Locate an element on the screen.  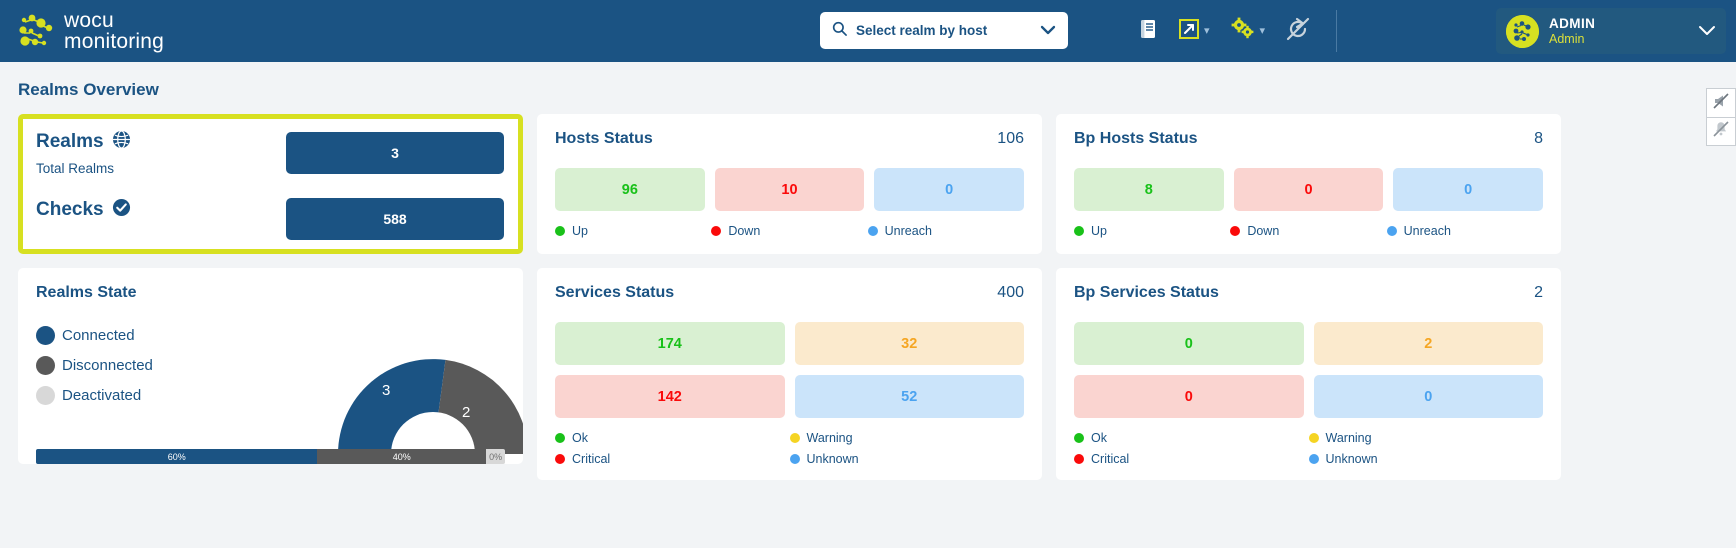
realms-state-legend: Connected Disconnected Deactivated is located at coordinates (161, 381).